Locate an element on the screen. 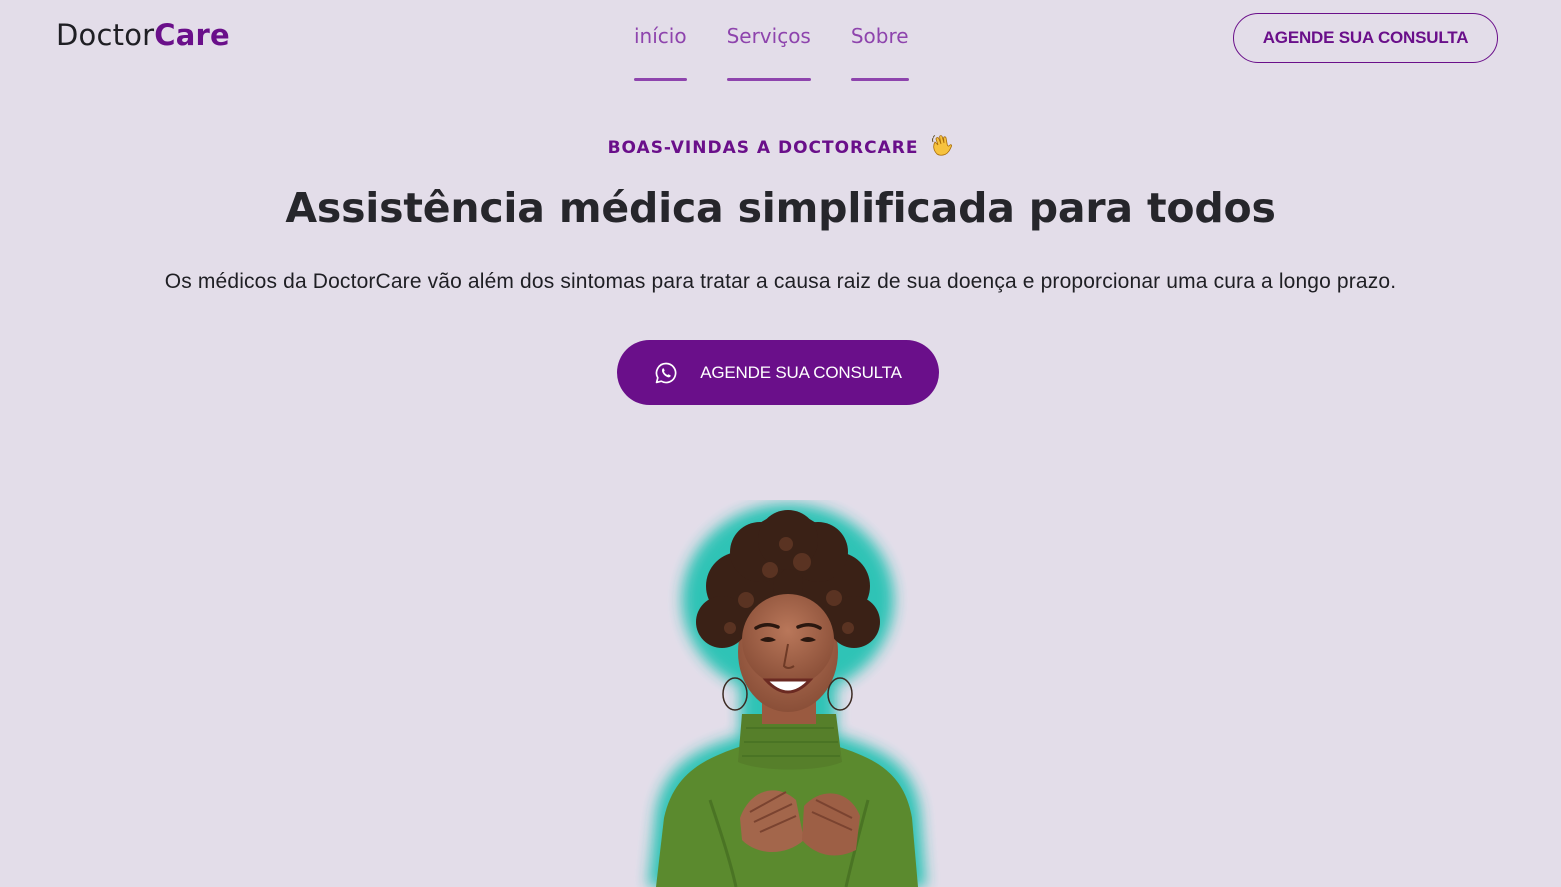 The height and width of the screenshot is (887, 1561). hero-eyebrow: BOAS-VINDAS A DOCTORCARE is located at coordinates (780, 149).